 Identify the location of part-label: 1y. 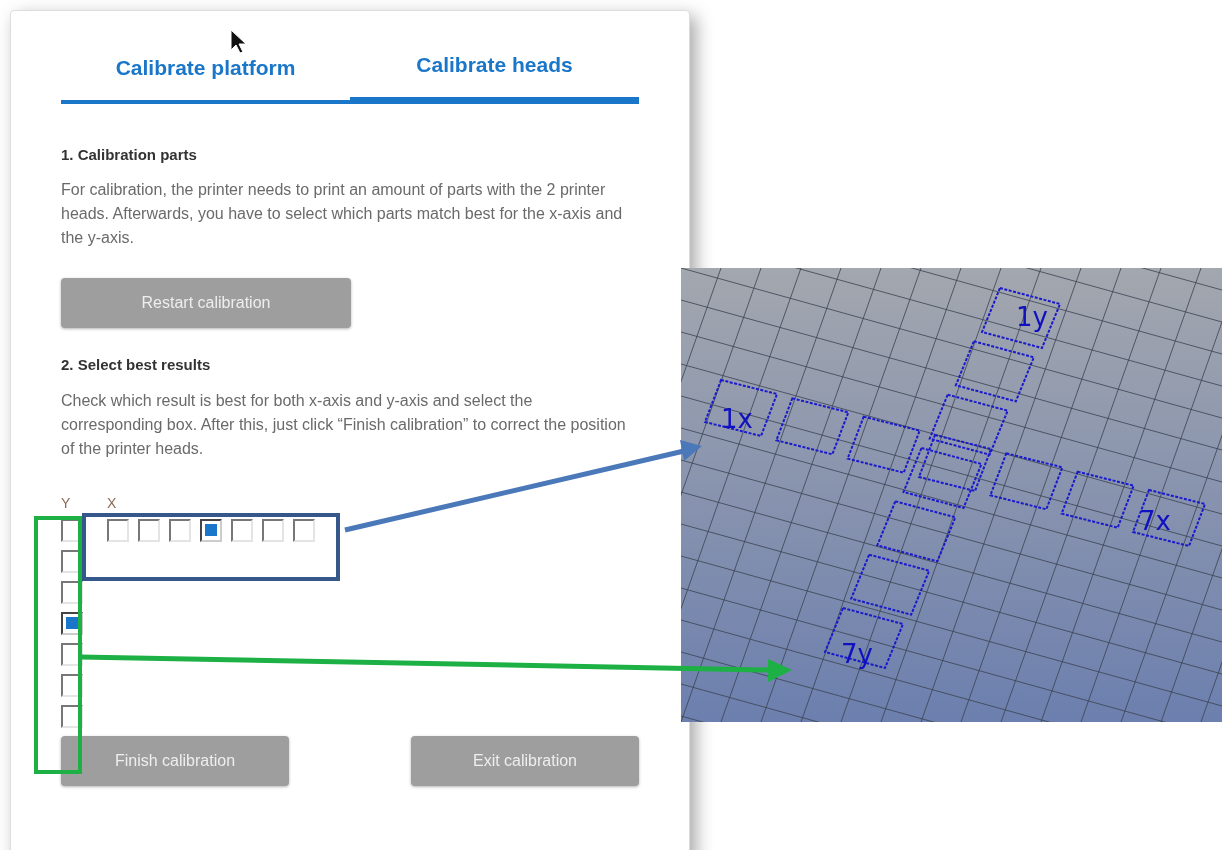
(1032, 317).